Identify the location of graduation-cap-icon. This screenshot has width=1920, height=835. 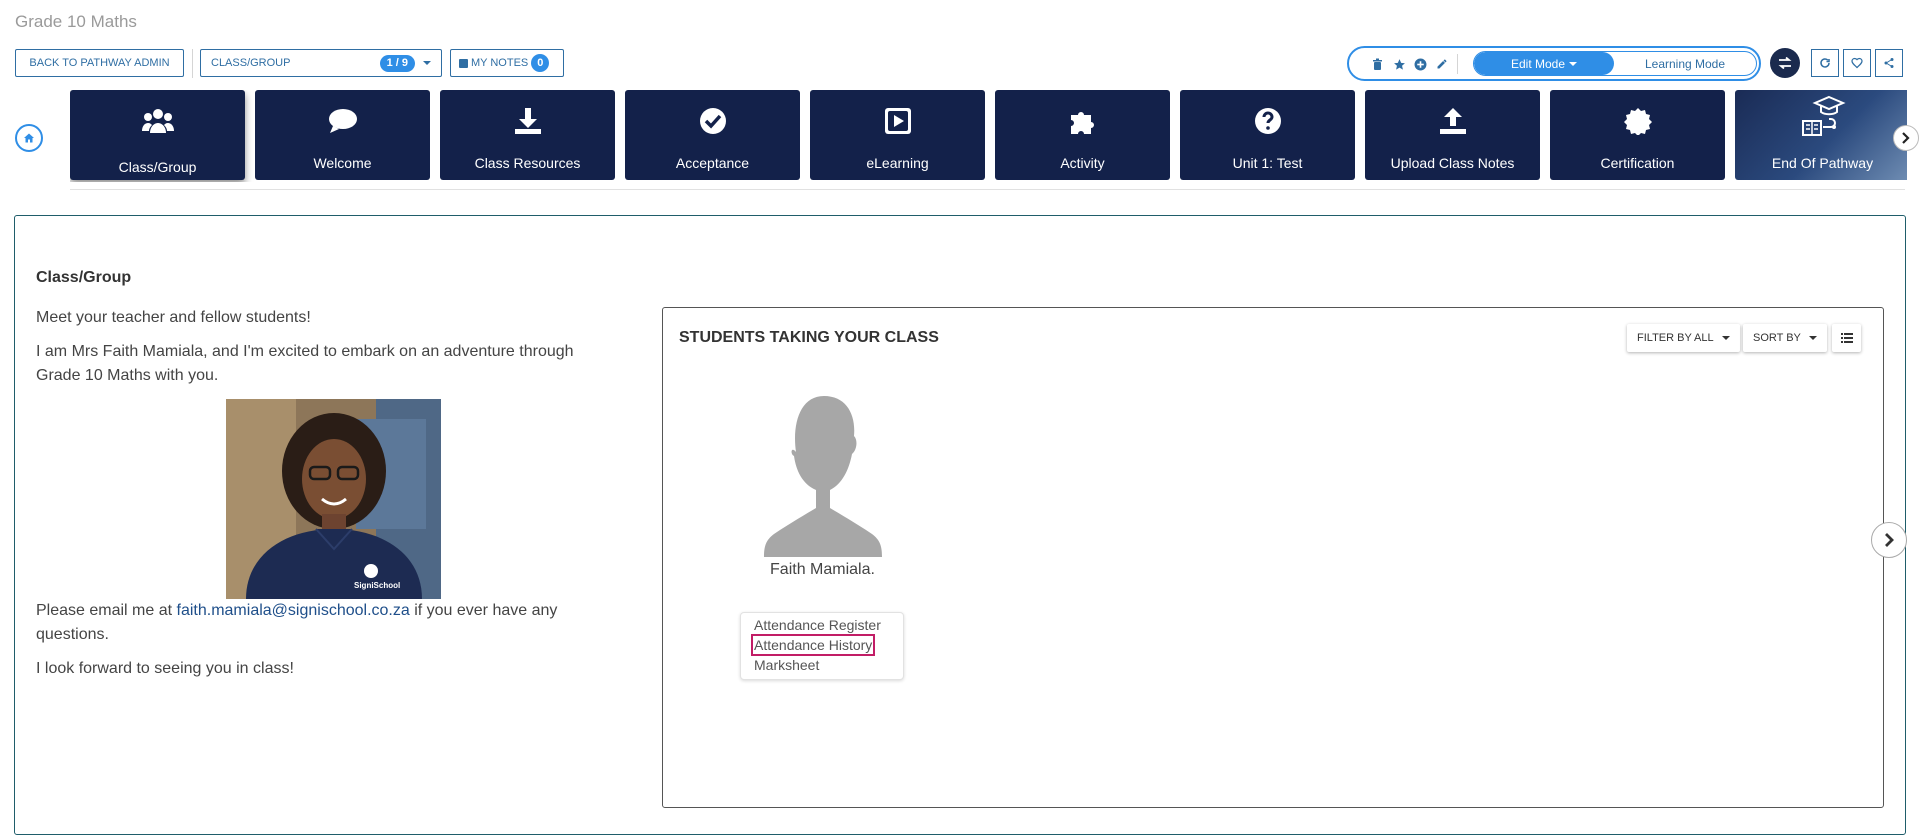
(1821, 117).